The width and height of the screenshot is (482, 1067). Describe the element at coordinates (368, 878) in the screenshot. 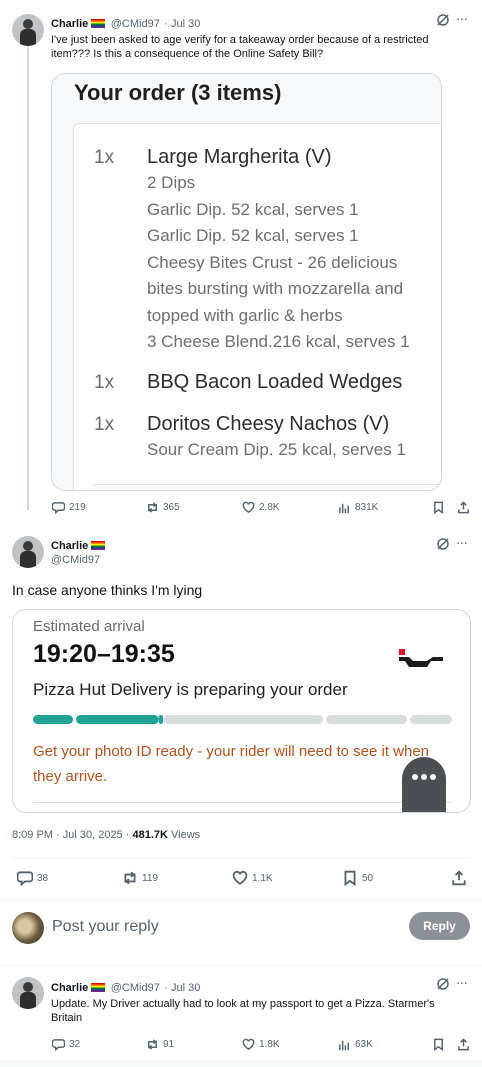

I see `bookmark-count: 50` at that location.